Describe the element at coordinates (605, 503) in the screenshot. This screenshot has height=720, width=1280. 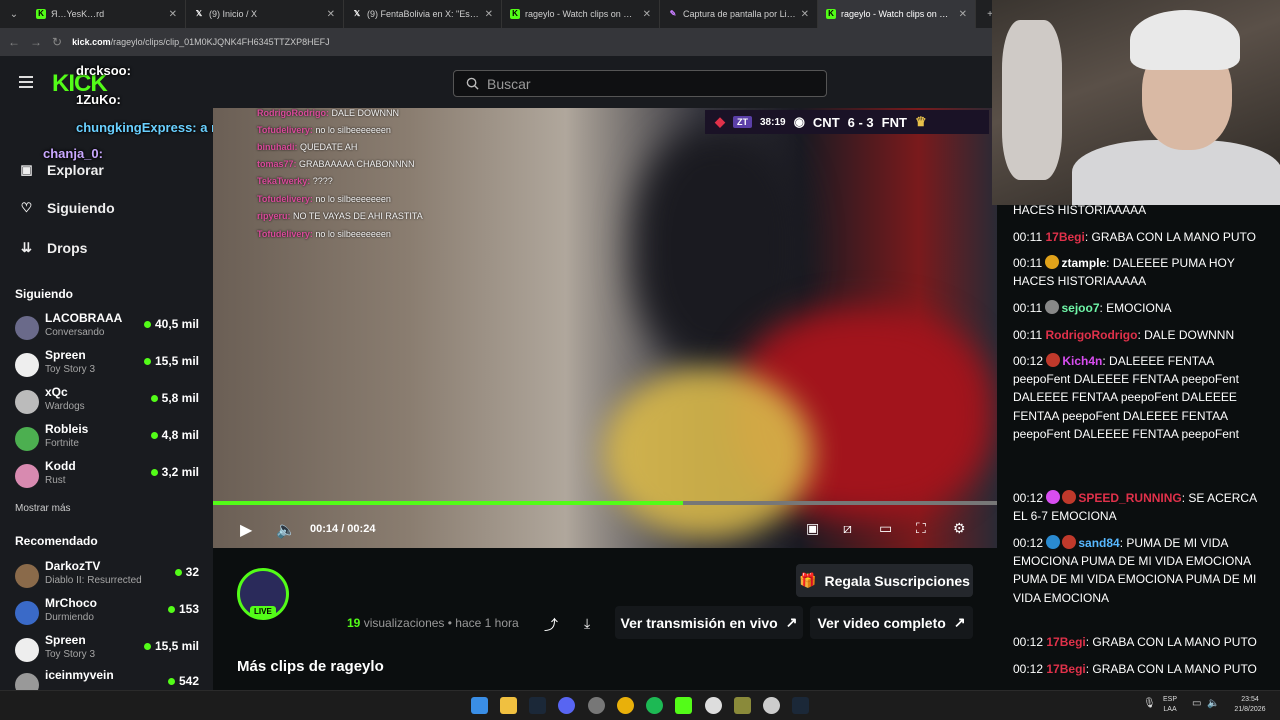
I see `progress-bar` at that location.